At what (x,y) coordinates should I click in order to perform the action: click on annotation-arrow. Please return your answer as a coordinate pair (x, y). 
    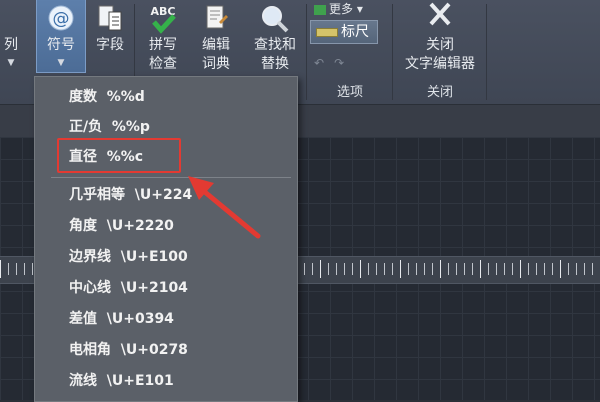
    Looking at the image, I should click on (224, 207).